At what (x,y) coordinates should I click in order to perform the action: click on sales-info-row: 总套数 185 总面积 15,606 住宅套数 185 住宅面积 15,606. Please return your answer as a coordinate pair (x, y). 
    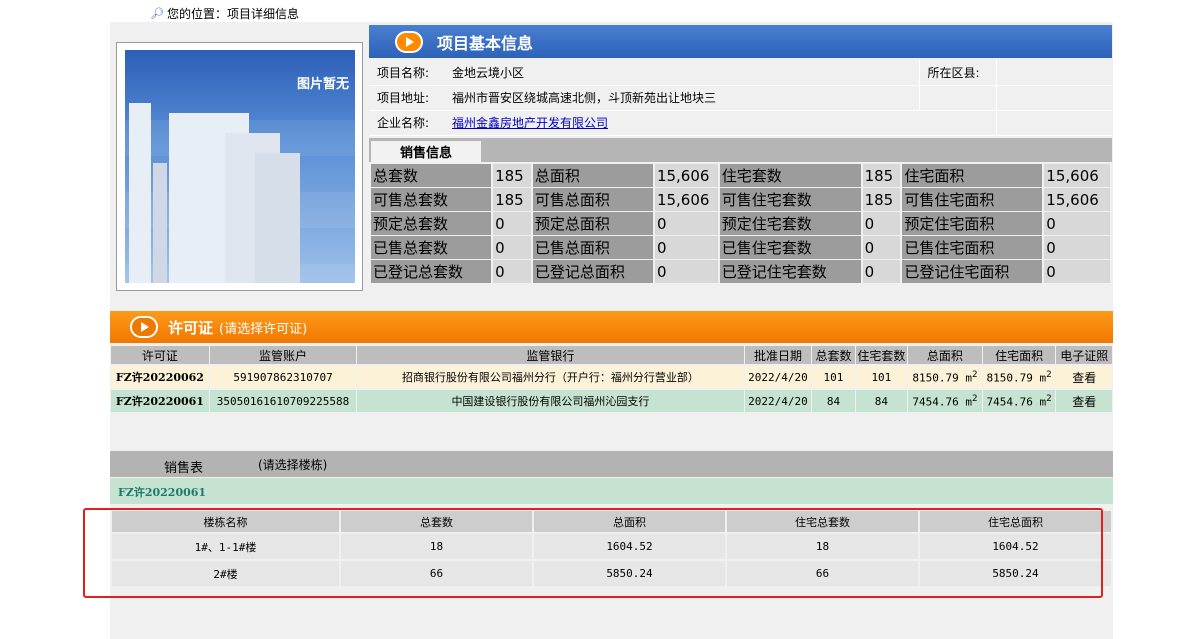
    Looking at the image, I should click on (740, 175).